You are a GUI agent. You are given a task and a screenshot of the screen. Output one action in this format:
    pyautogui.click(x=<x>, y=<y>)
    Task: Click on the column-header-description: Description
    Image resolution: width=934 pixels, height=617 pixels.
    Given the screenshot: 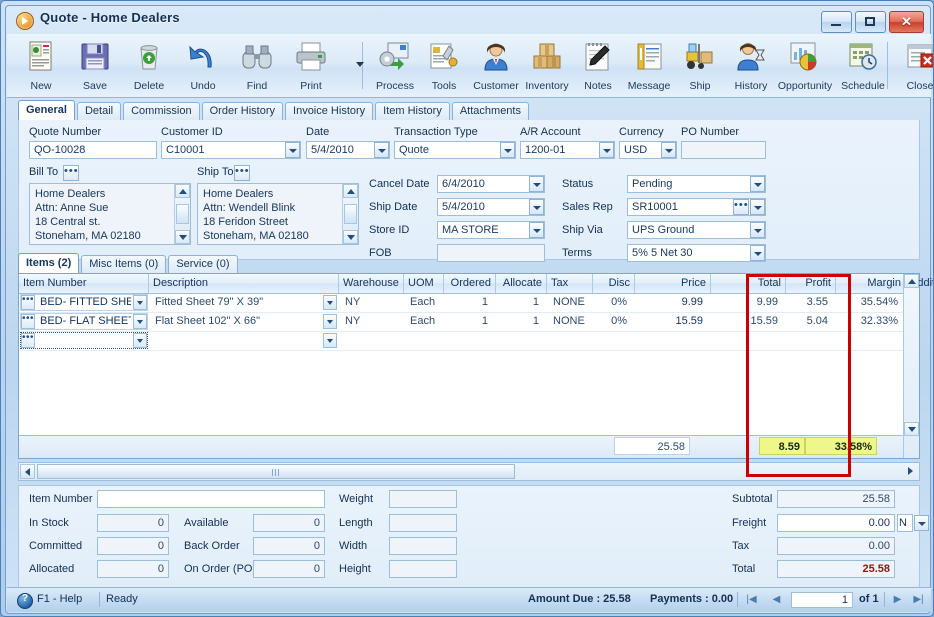 What is the action you would take?
    pyautogui.click(x=244, y=283)
    